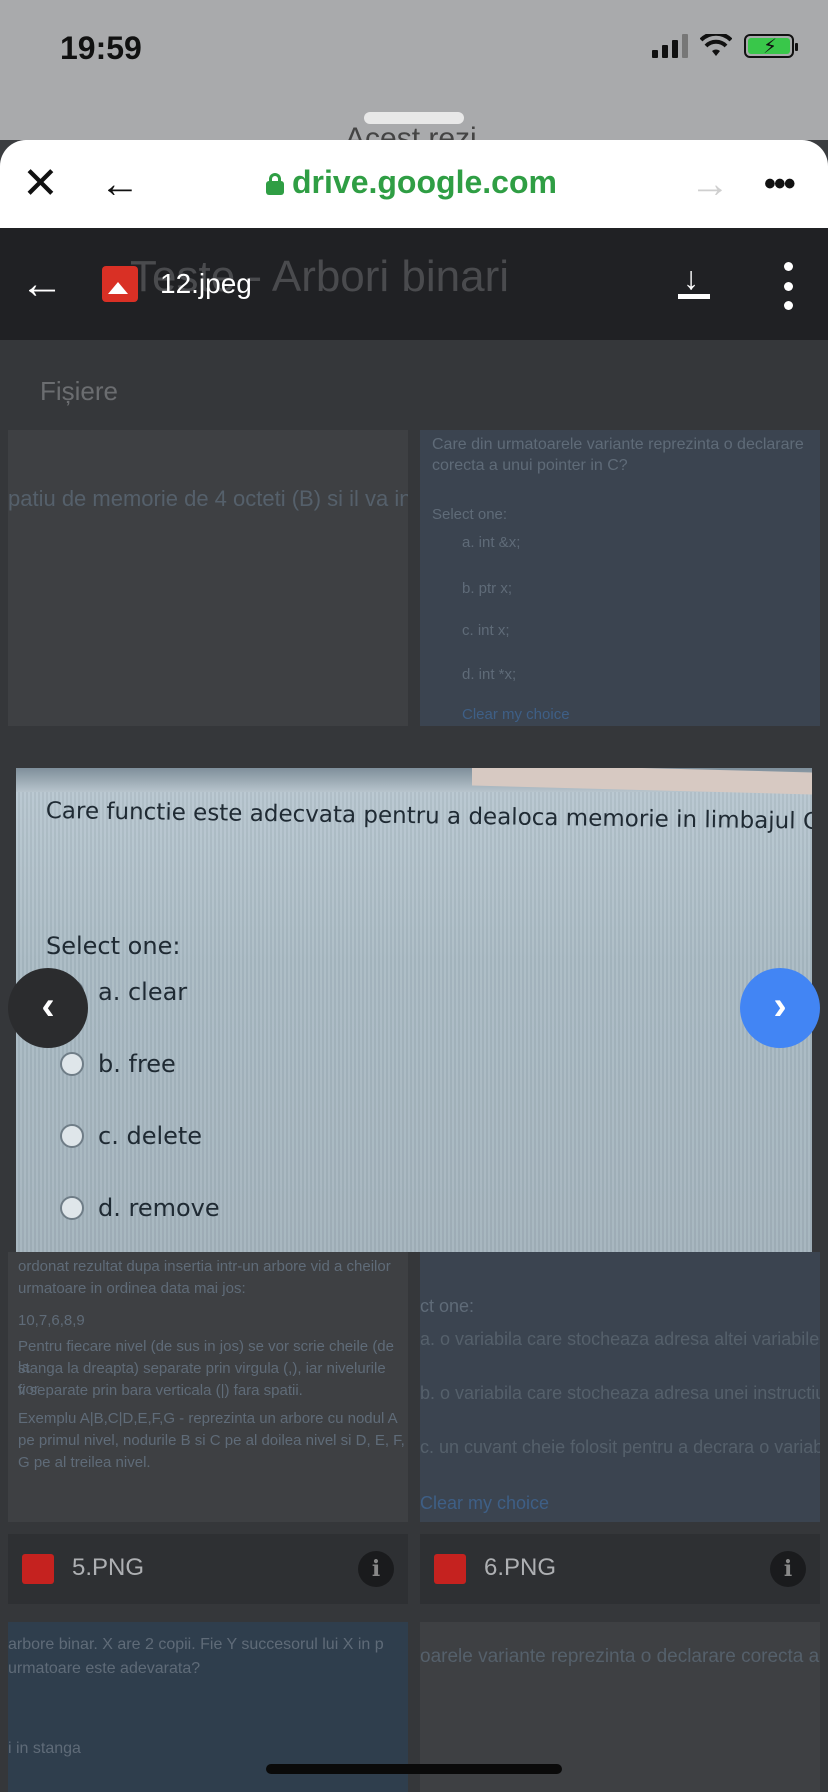 The height and width of the screenshot is (1792, 828). What do you see at coordinates (447, 1306) in the screenshot?
I see `preview-select: ct one:` at bounding box center [447, 1306].